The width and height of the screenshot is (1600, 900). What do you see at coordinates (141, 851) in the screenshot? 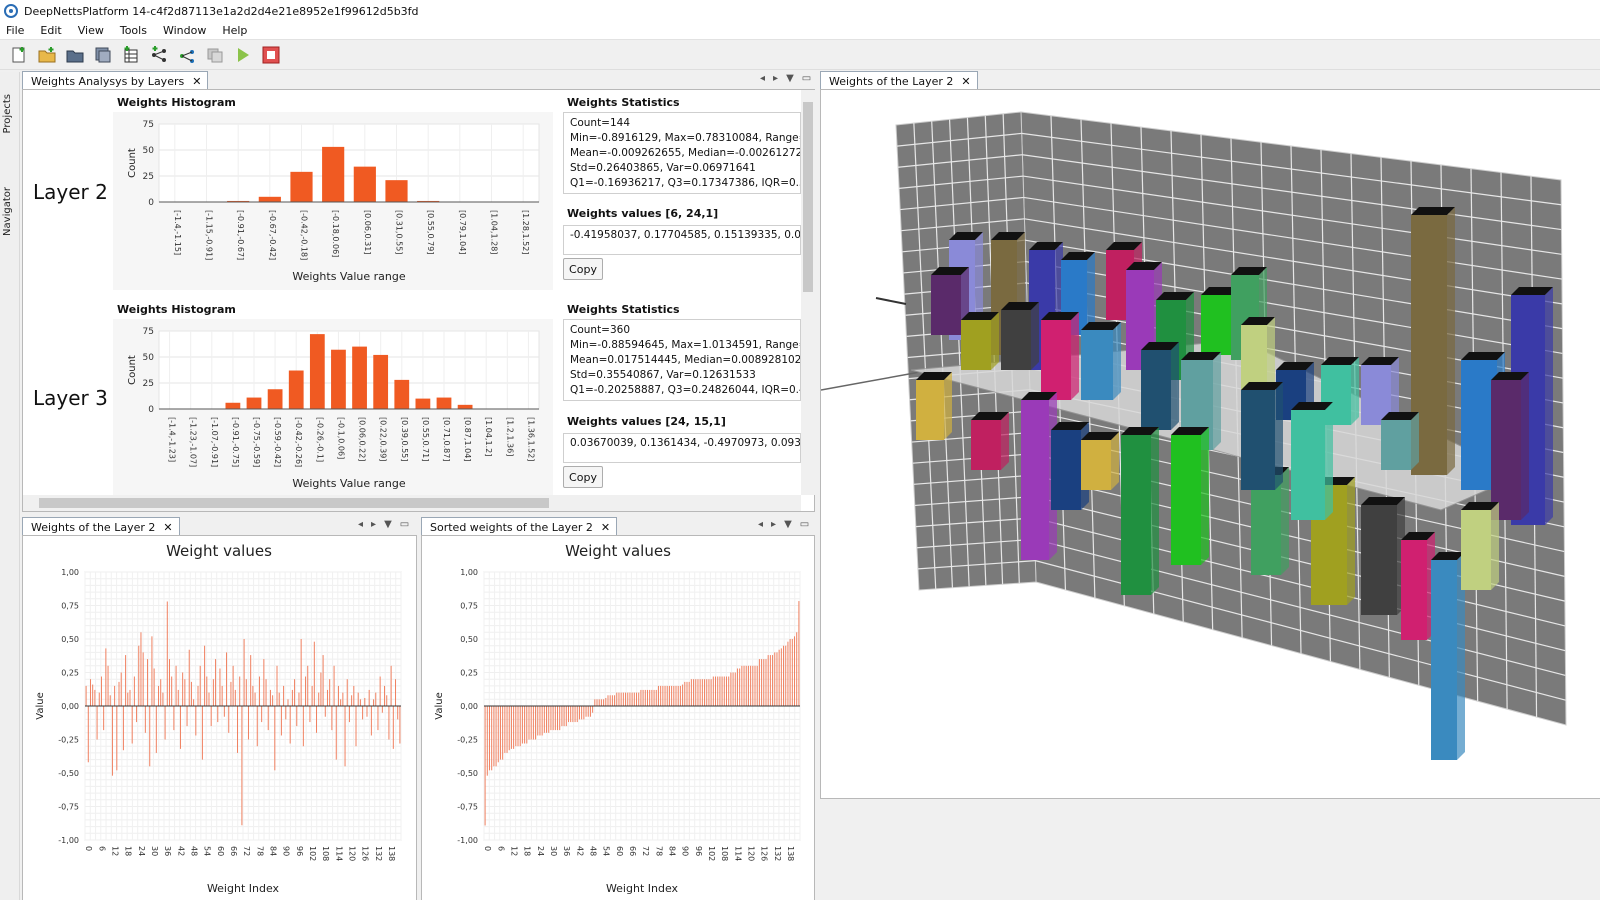
I see `x-tick-label: 24` at bounding box center [141, 851].